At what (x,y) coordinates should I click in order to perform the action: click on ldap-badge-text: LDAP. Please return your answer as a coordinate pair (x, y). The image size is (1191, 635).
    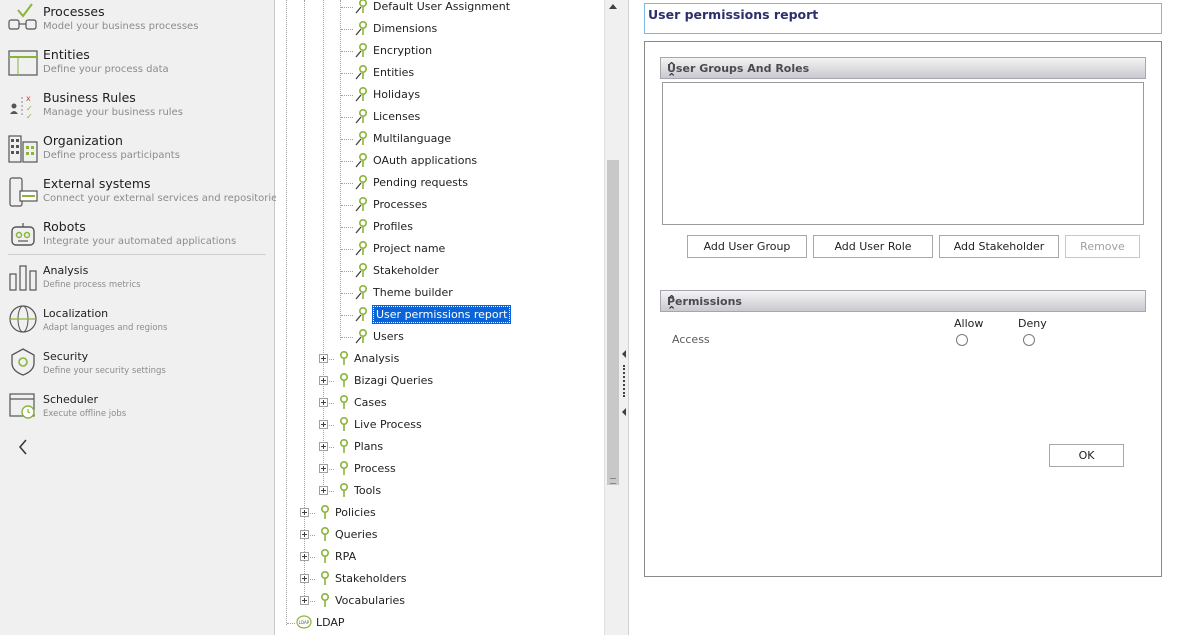
    Looking at the image, I should click on (304, 622).